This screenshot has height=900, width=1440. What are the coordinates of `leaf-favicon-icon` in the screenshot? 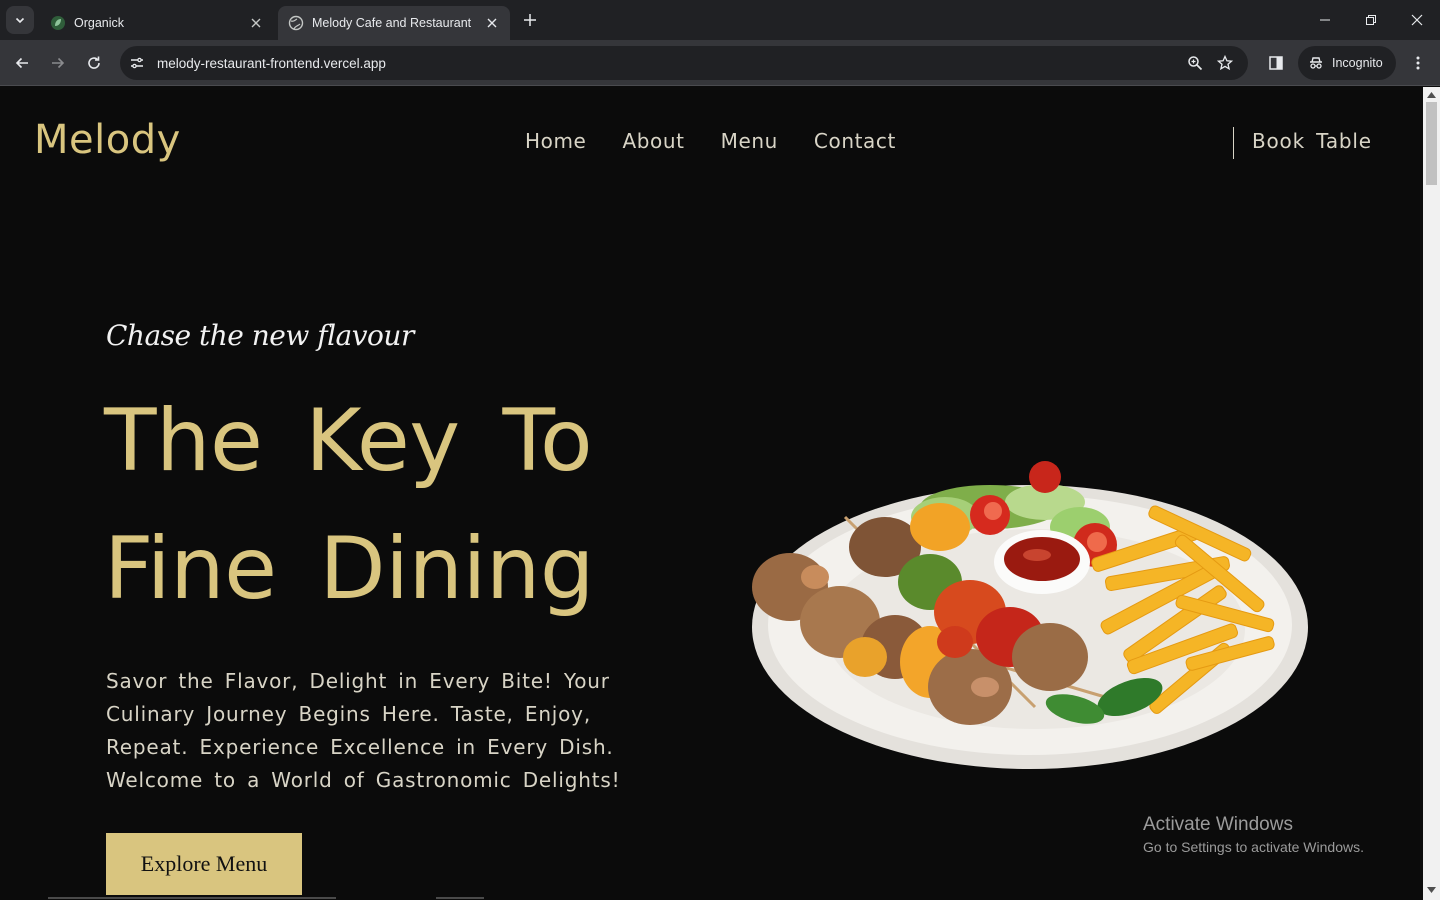 It's located at (58, 23).